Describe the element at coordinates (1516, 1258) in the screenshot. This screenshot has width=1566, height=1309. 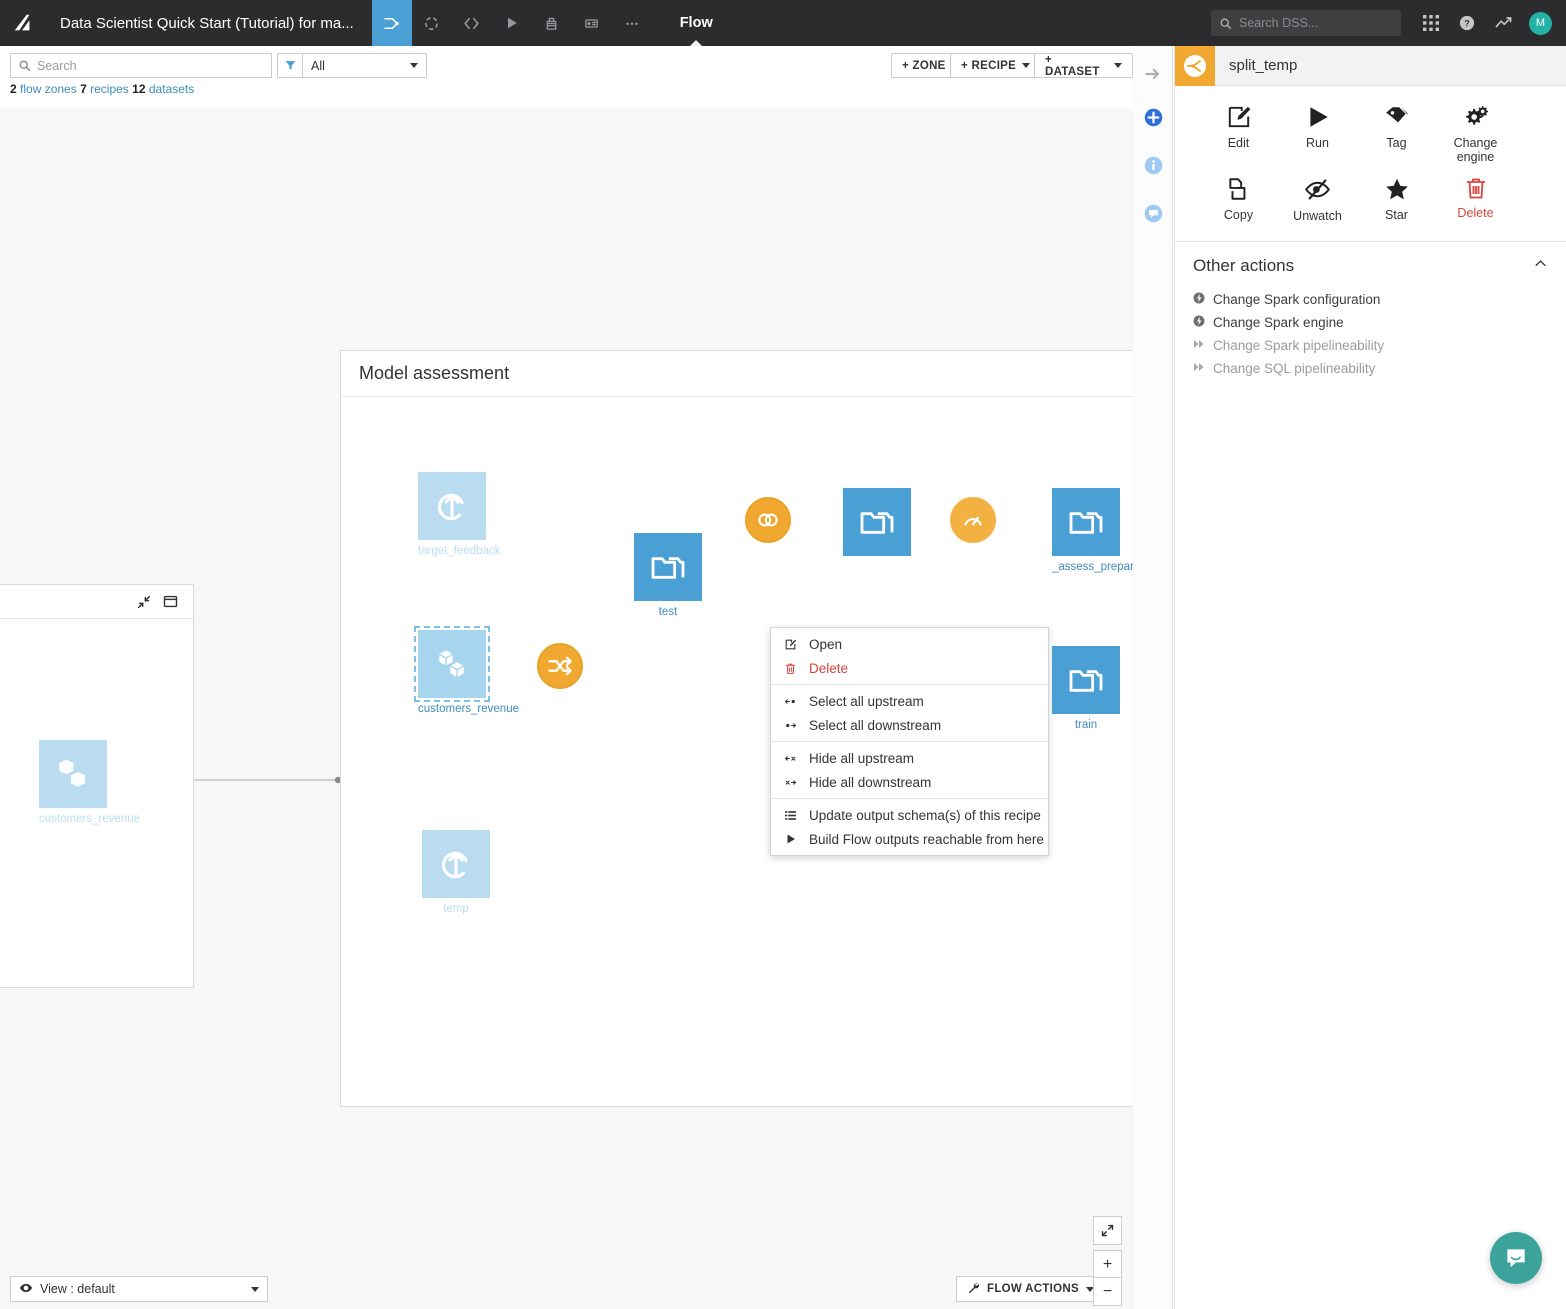
I see `chat-support-button` at that location.